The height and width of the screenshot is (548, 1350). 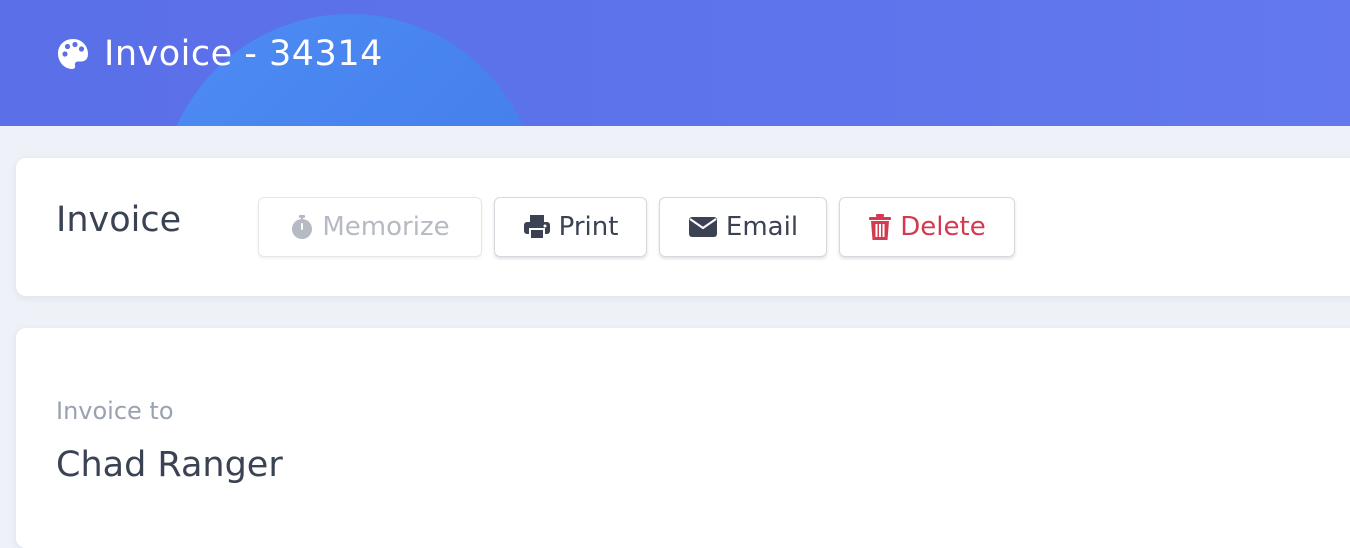 What do you see at coordinates (537, 227) in the screenshot?
I see `printer-icon` at bounding box center [537, 227].